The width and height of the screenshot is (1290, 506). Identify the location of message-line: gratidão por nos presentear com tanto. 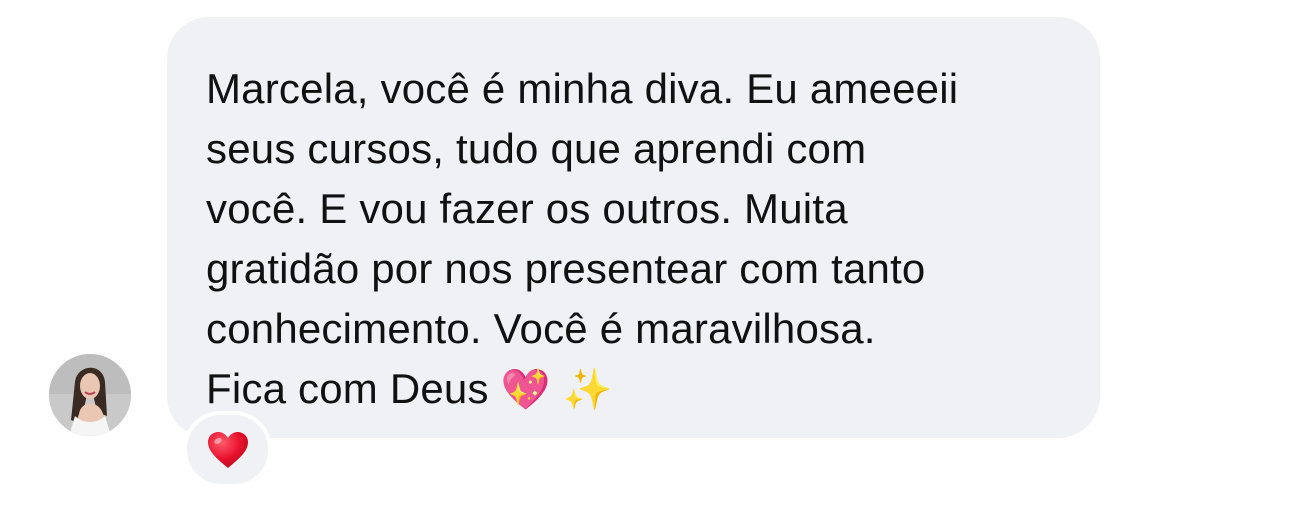
(566, 268).